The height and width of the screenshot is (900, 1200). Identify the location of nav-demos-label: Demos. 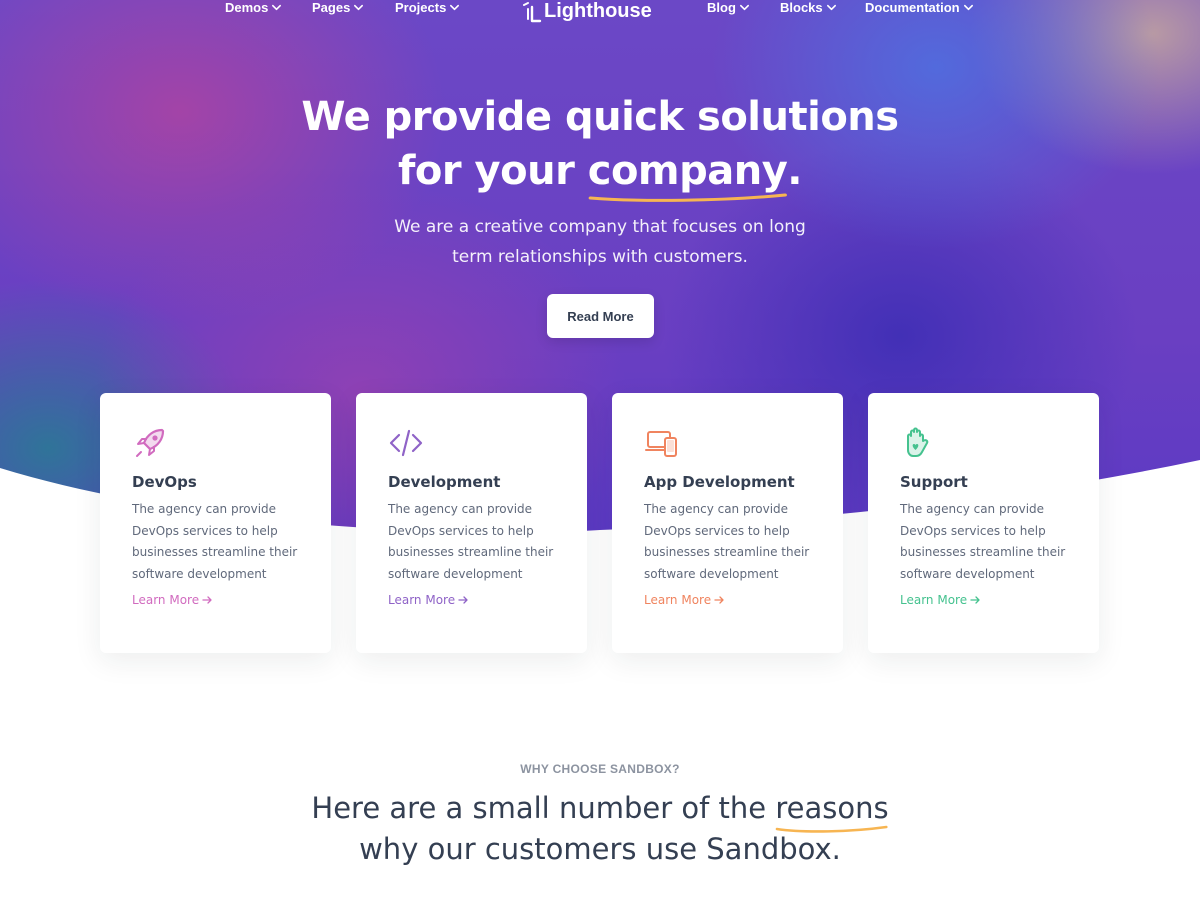
(247, 7).